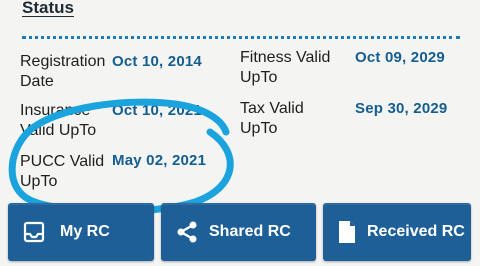  I want to click on my-rc-button: My RC, so click(81, 232).